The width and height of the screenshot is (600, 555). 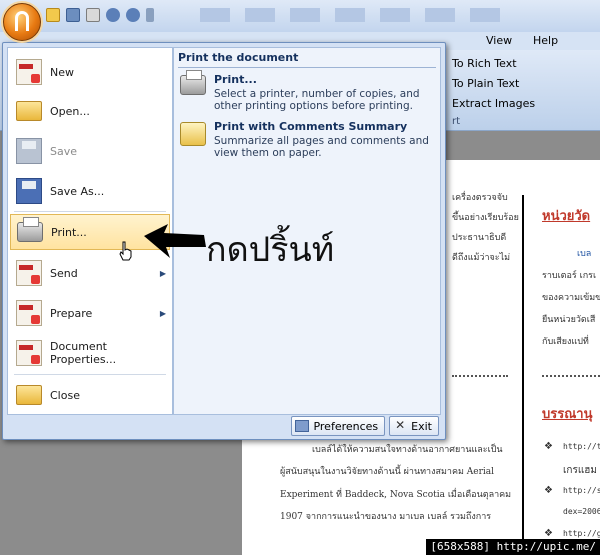 I want to click on prepare-icon, so click(x=29, y=313).